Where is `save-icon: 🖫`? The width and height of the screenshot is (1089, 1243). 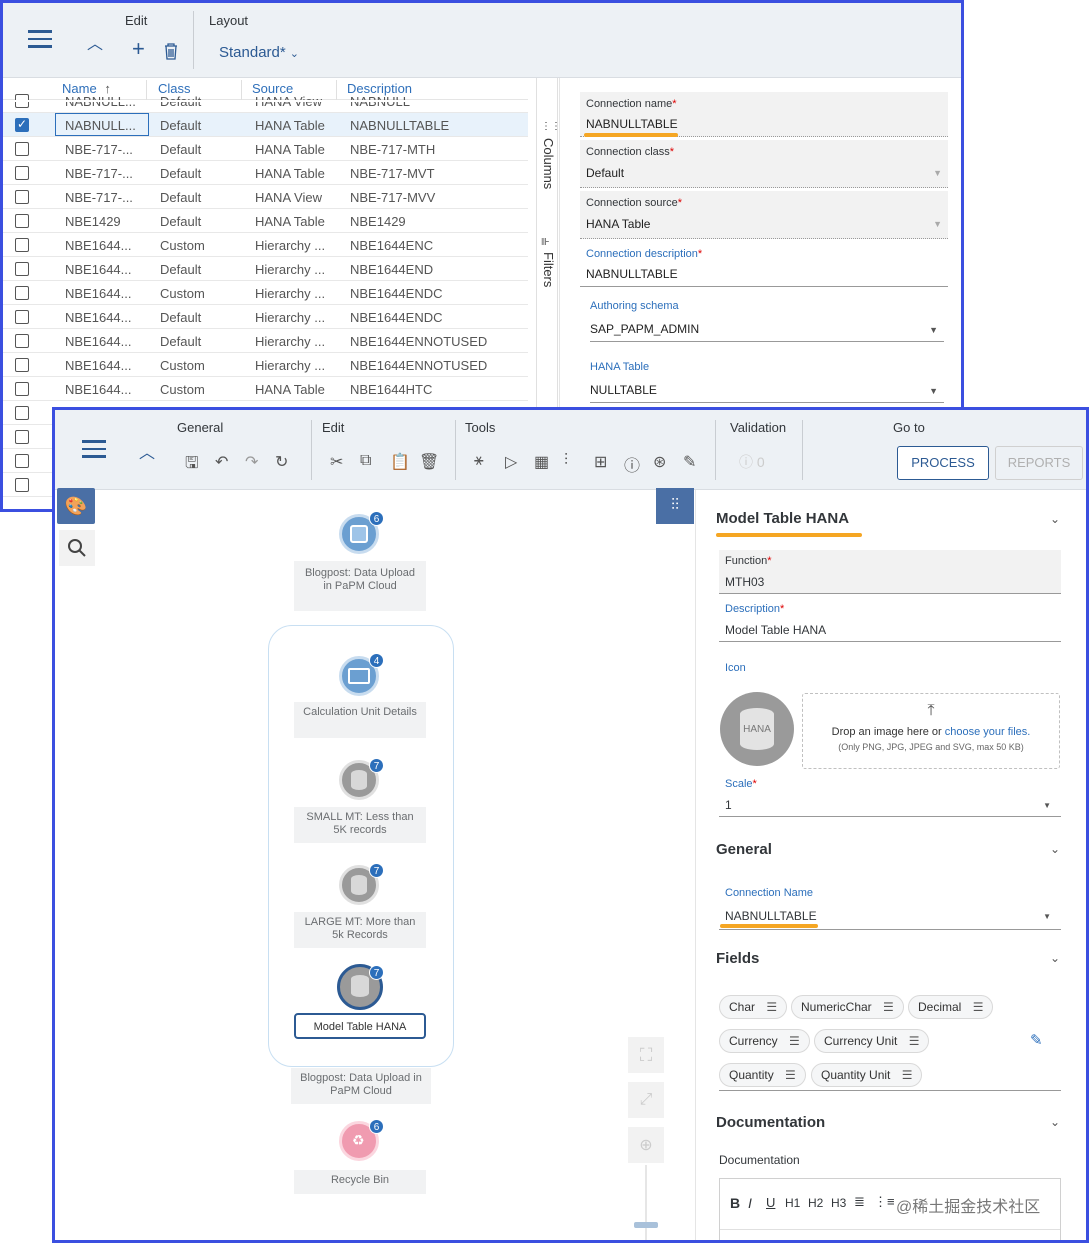 save-icon: 🖫 is located at coordinates (192, 465).